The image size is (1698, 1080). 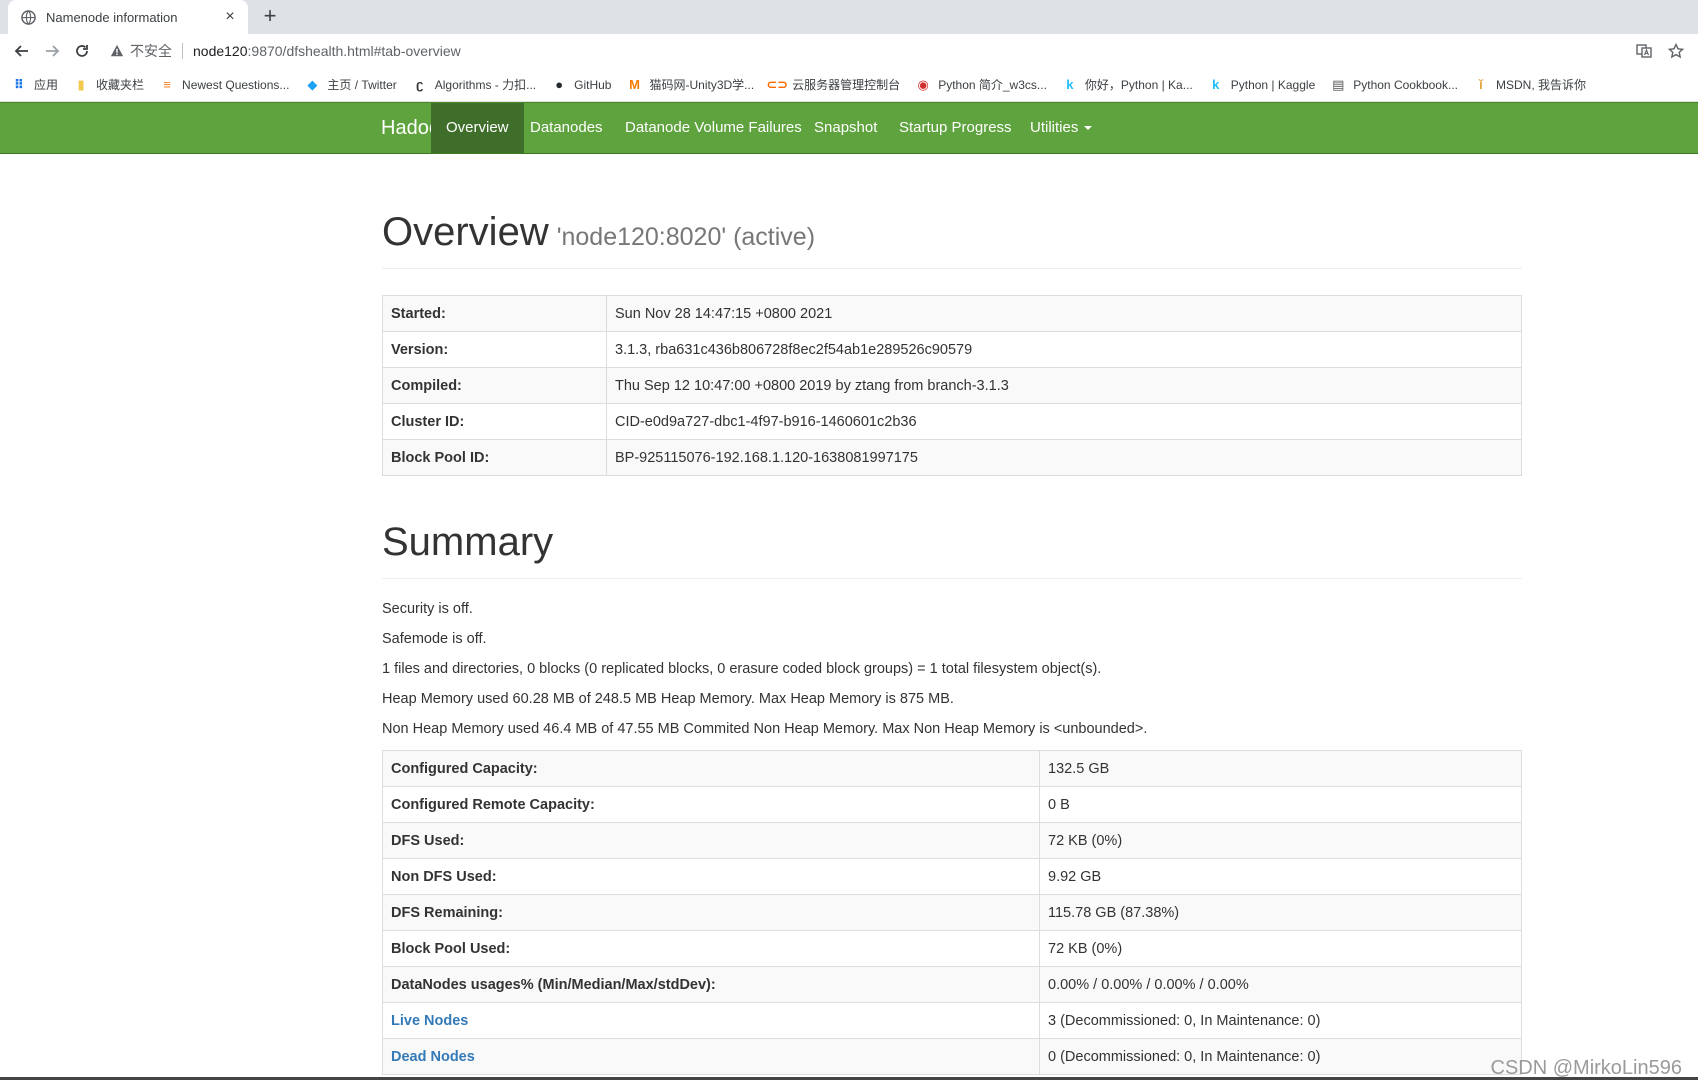 I want to click on bookmark-item: k Python | Kaggle, so click(x=1262, y=84).